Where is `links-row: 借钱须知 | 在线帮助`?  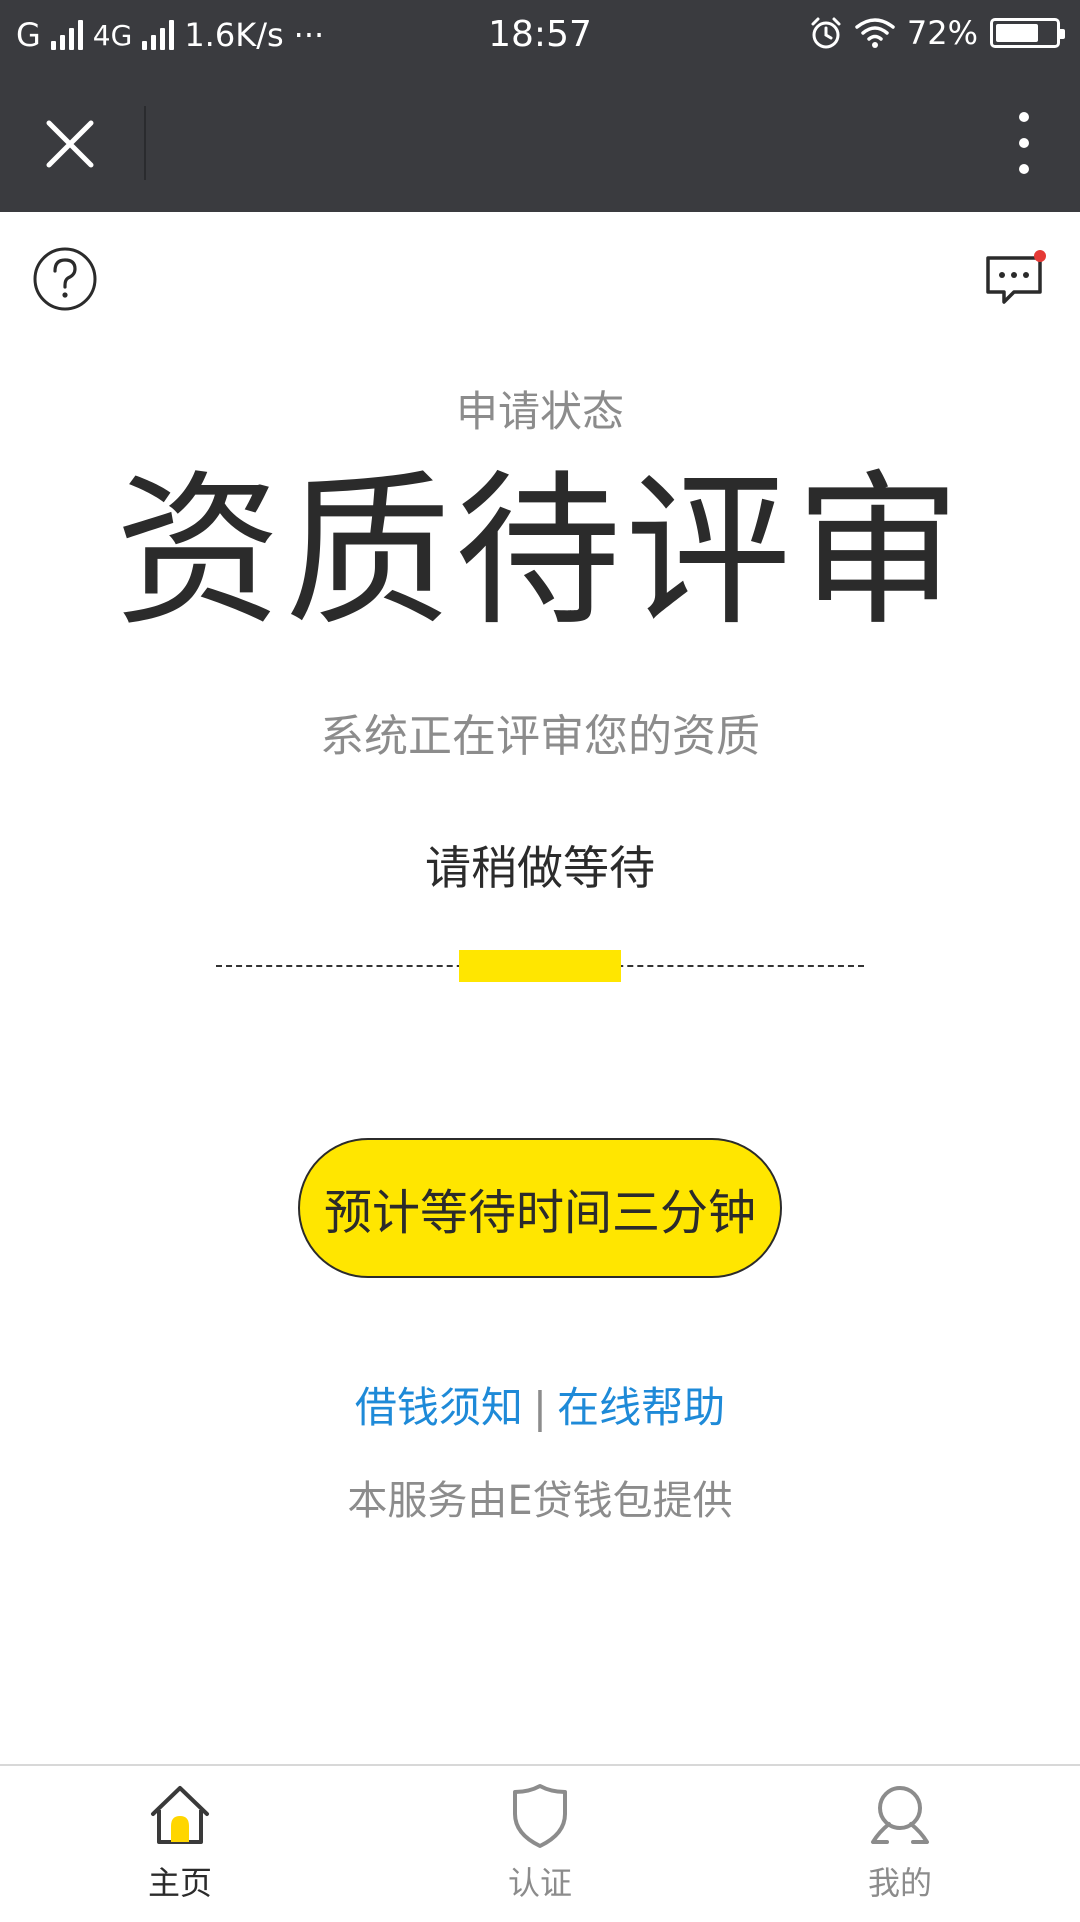 links-row: 借钱须知 | 在线帮助 is located at coordinates (540, 1404).